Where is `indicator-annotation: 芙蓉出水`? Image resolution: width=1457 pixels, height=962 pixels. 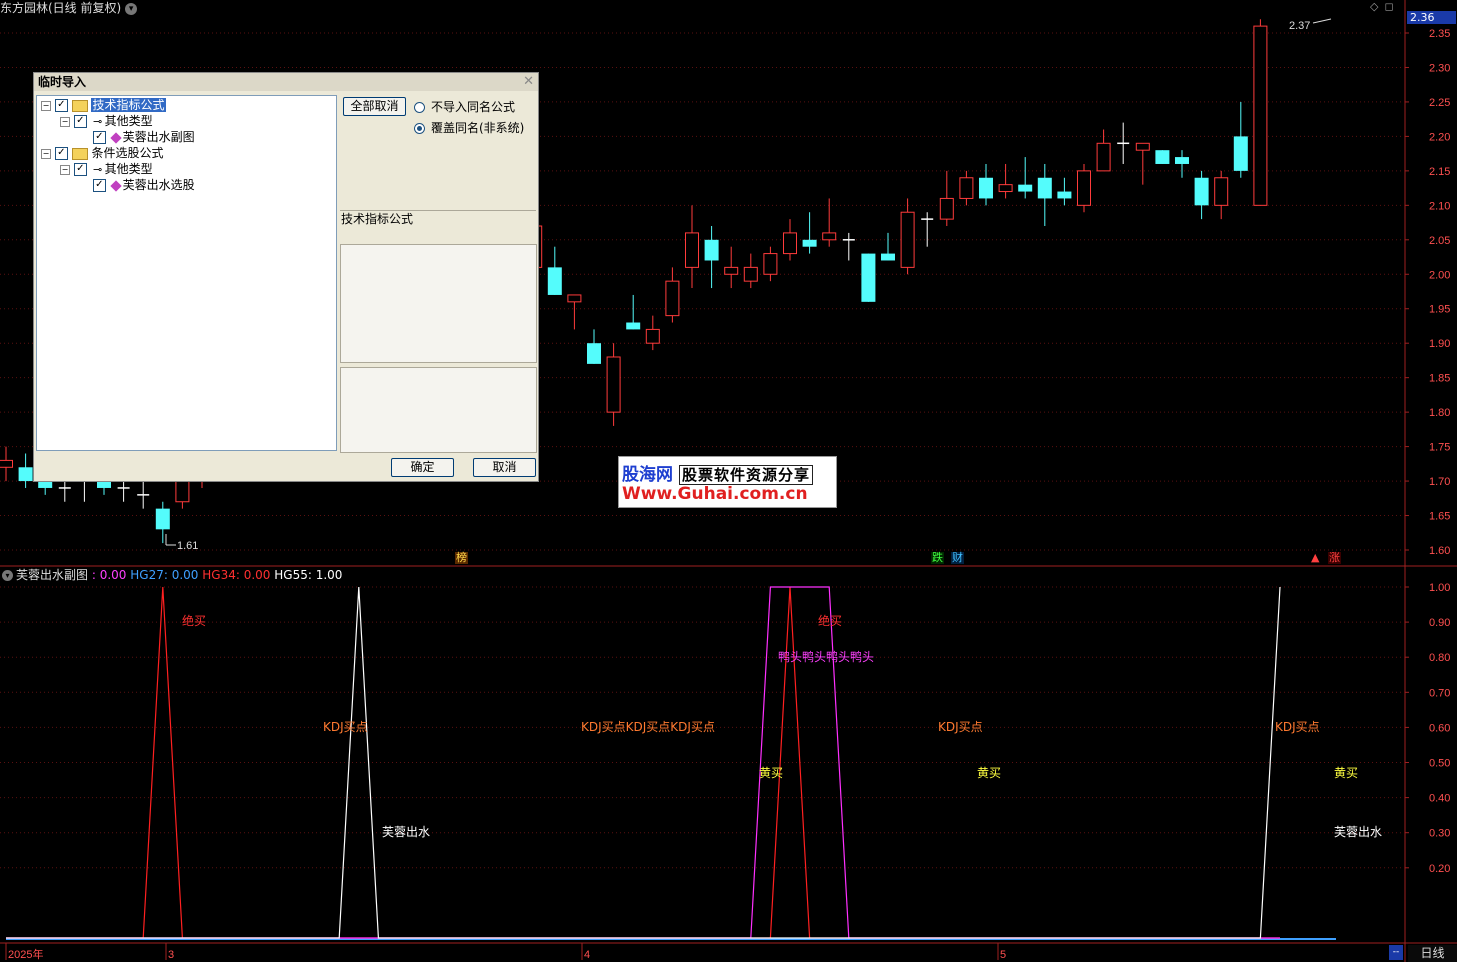
indicator-annotation: 芙蓉出水 is located at coordinates (406, 832).